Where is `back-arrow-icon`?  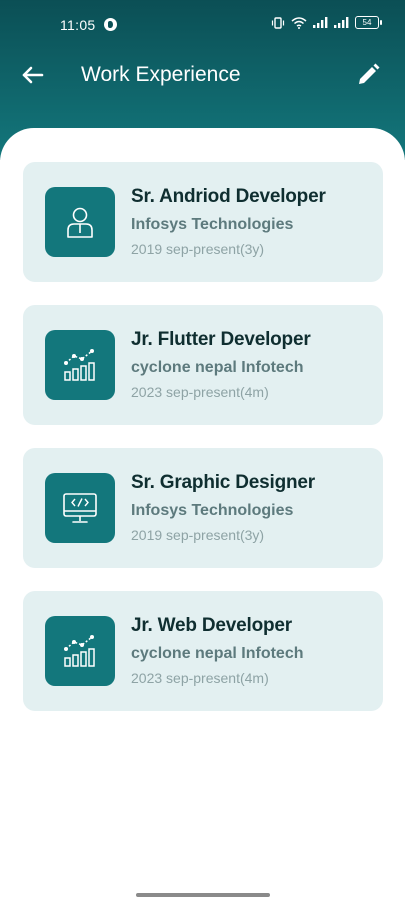
back-arrow-icon is located at coordinates (33, 75).